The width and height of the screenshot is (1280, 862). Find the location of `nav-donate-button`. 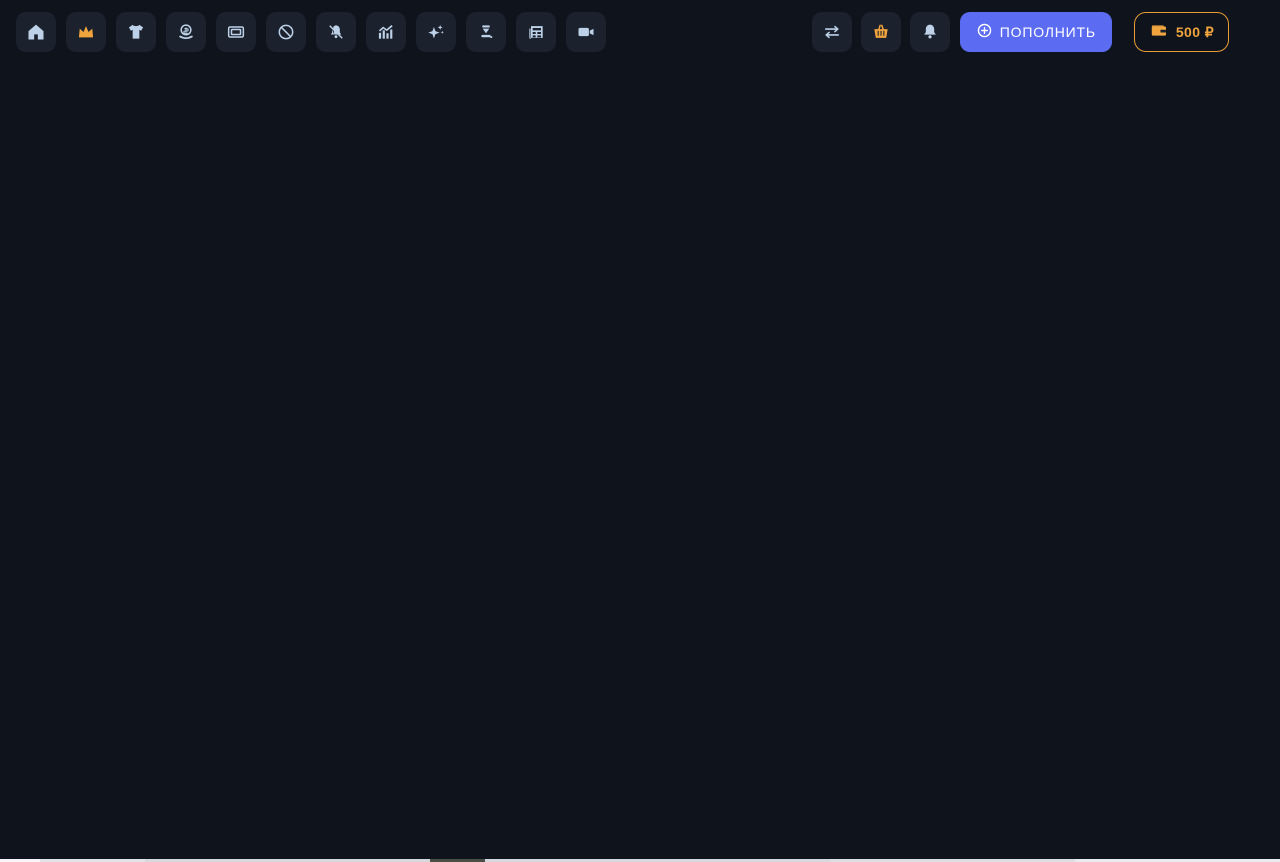

nav-donate-button is located at coordinates (186, 32).